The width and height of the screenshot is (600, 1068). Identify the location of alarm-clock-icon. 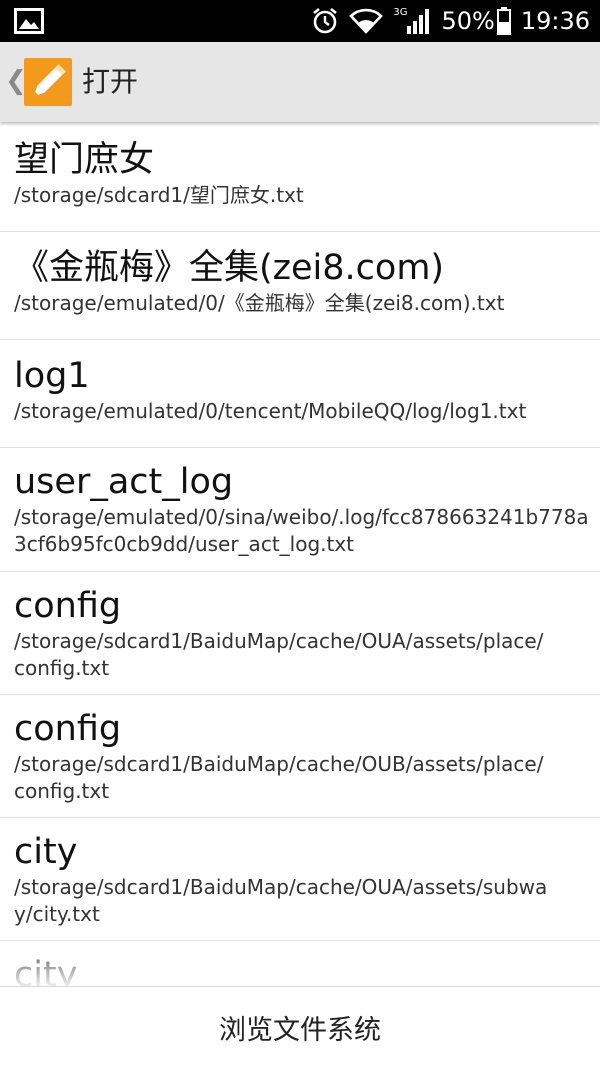
(325, 21).